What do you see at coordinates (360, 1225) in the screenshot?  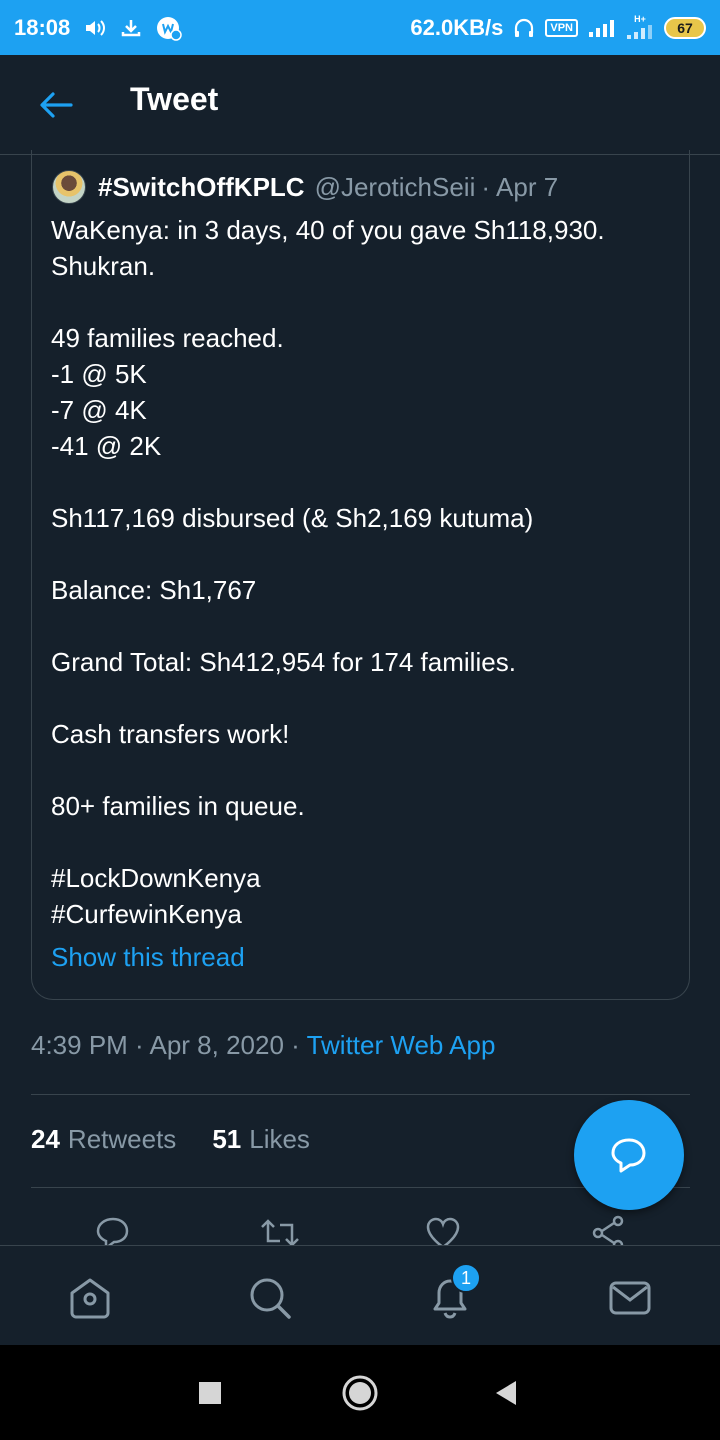 I see `tweet-actions` at bounding box center [360, 1225].